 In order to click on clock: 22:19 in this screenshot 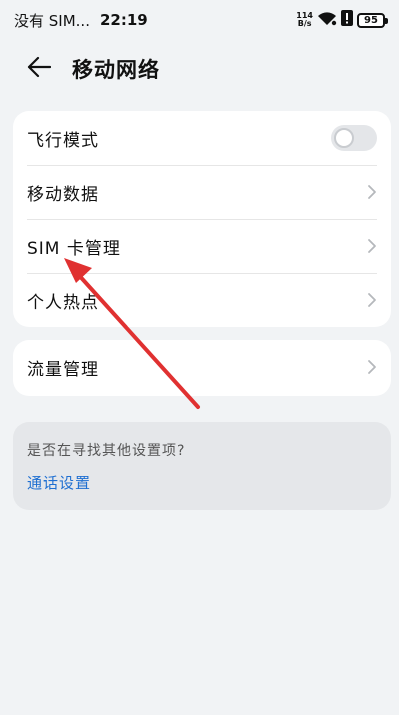, I will do `click(123, 20)`.